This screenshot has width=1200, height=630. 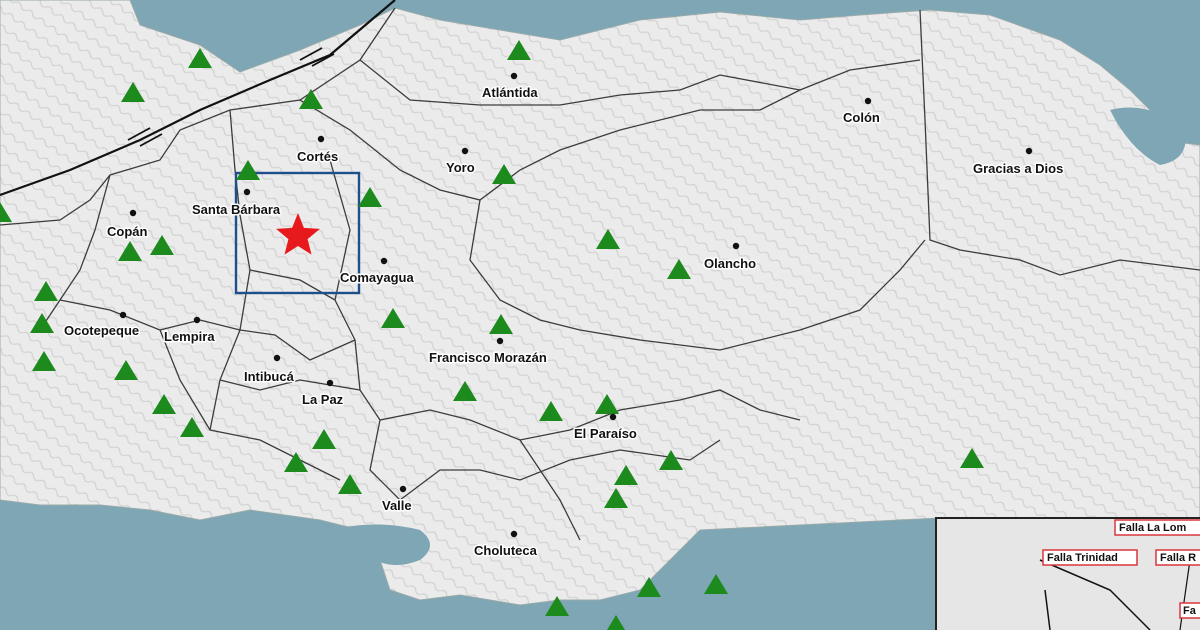 What do you see at coordinates (1190, 611) in the screenshot?
I see `fault-label-partial: Fa` at bounding box center [1190, 611].